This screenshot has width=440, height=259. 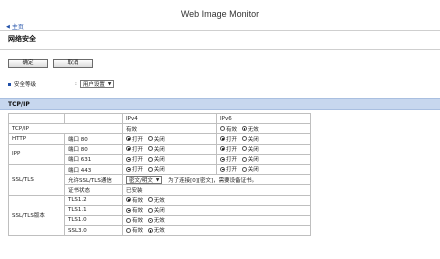 What do you see at coordinates (169, 129) in the screenshot?
I see `tcpip-ipv4-value: 有效` at bounding box center [169, 129].